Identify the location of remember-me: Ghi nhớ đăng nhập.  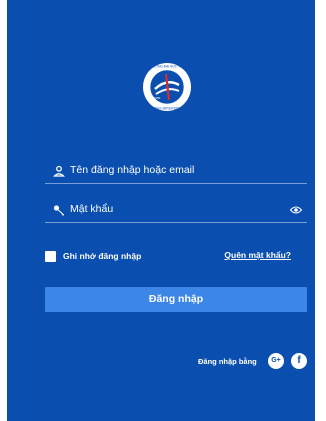
(93, 256).